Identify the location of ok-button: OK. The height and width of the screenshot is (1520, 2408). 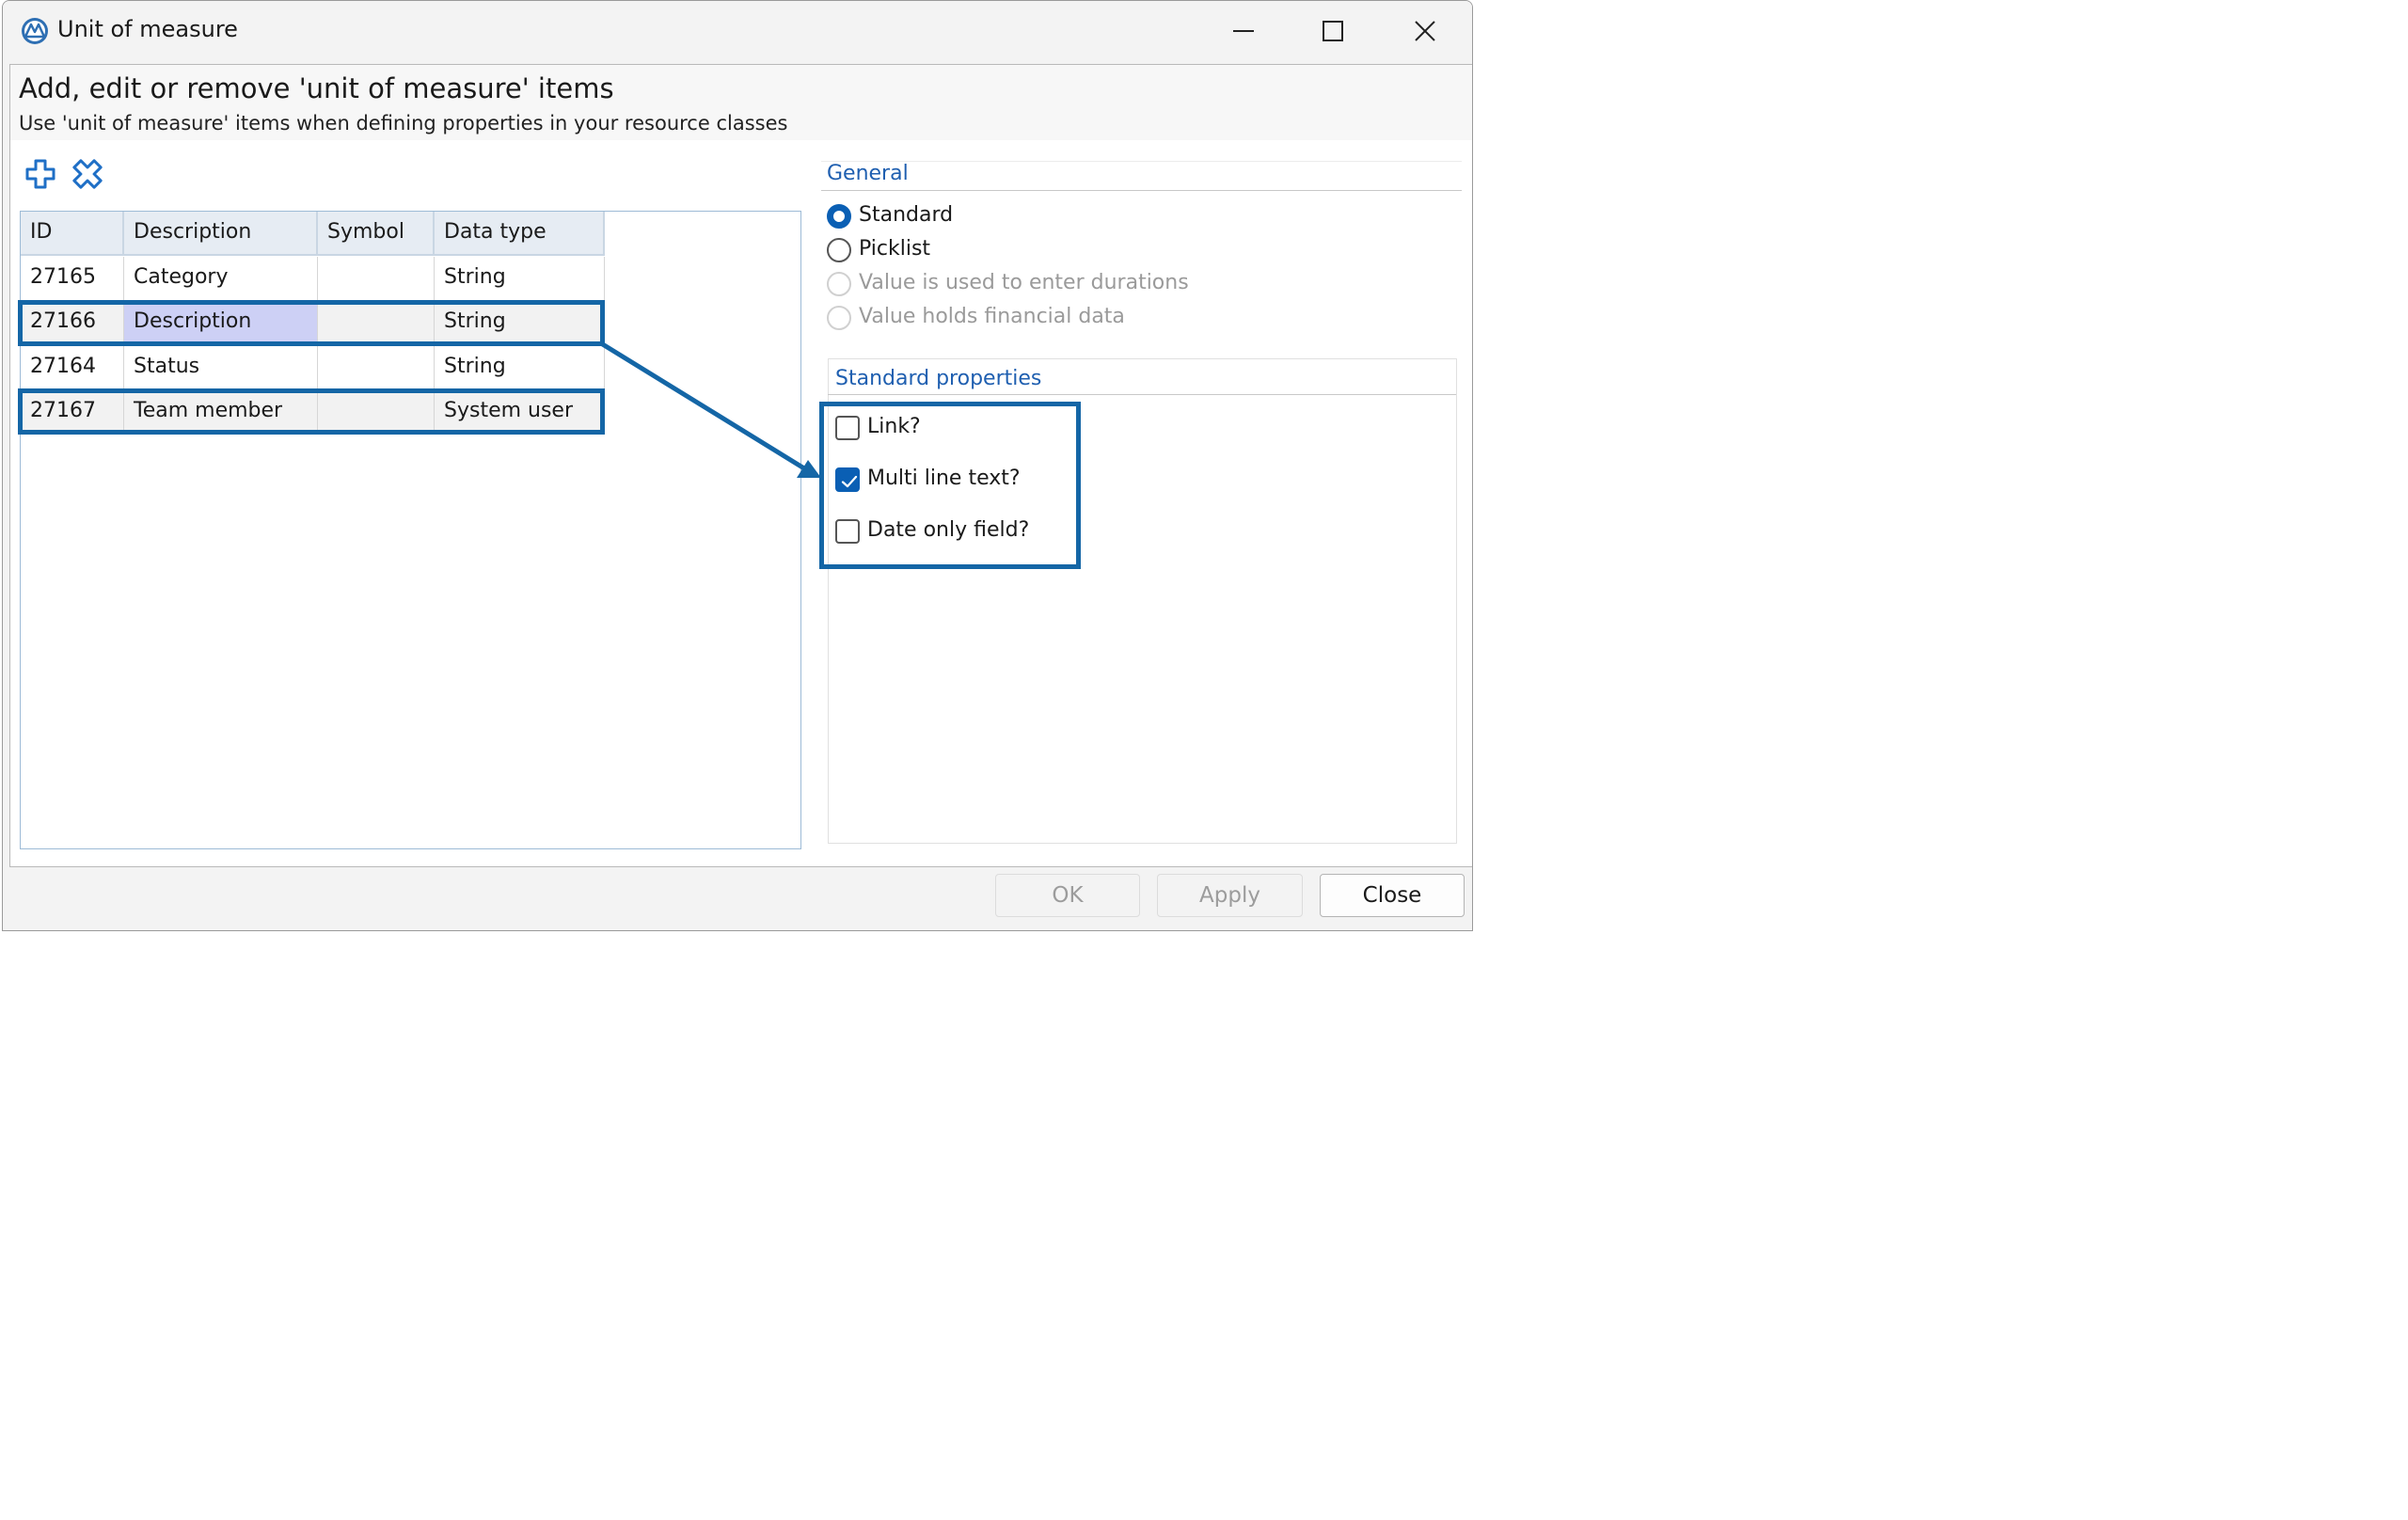
(1067, 895).